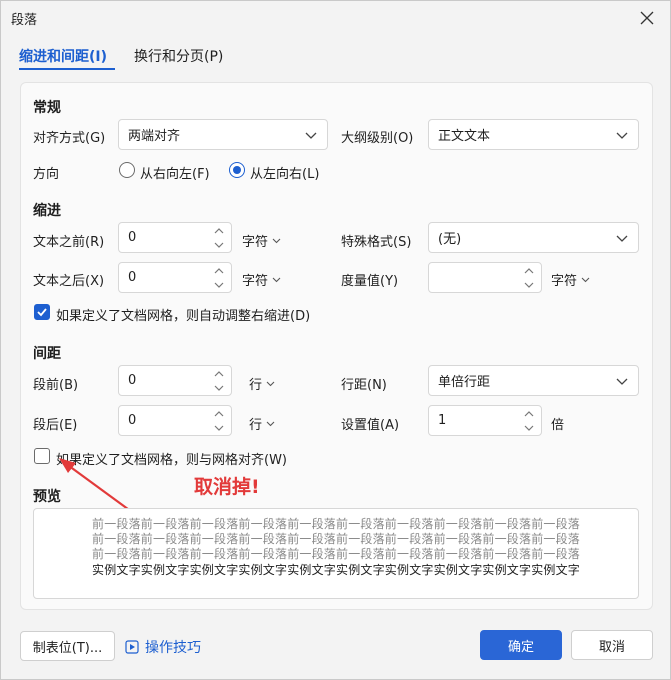 Image resolution: width=671 pixels, height=680 pixels. What do you see at coordinates (24, 20) in the screenshot?
I see `dialog-title: 段落` at bounding box center [24, 20].